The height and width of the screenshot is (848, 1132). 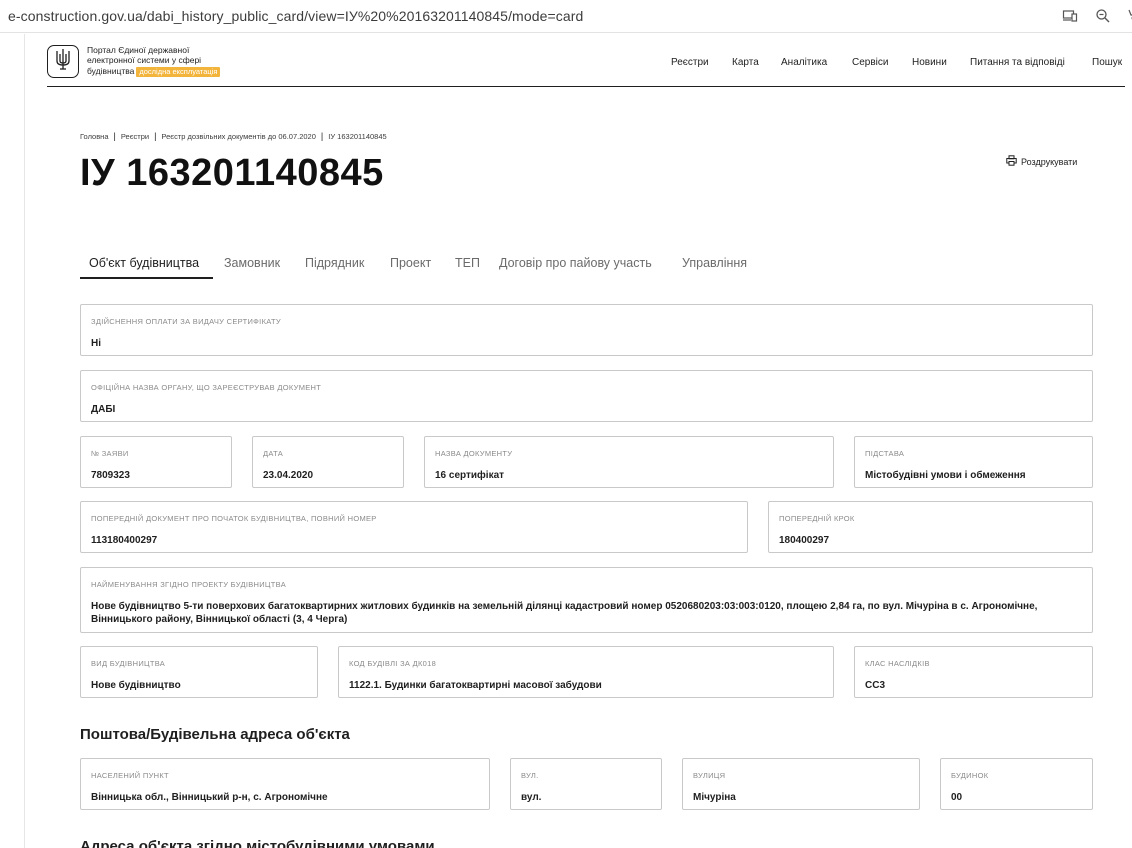 I want to click on print-label: Роздрукувати, so click(x=1049, y=161).